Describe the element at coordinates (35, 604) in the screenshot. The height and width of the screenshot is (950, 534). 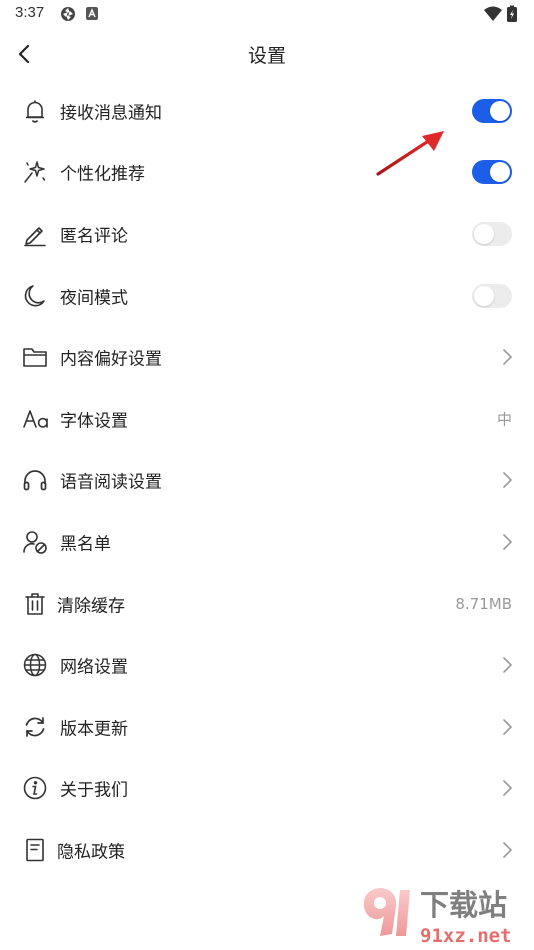
I see `trash-icon` at that location.